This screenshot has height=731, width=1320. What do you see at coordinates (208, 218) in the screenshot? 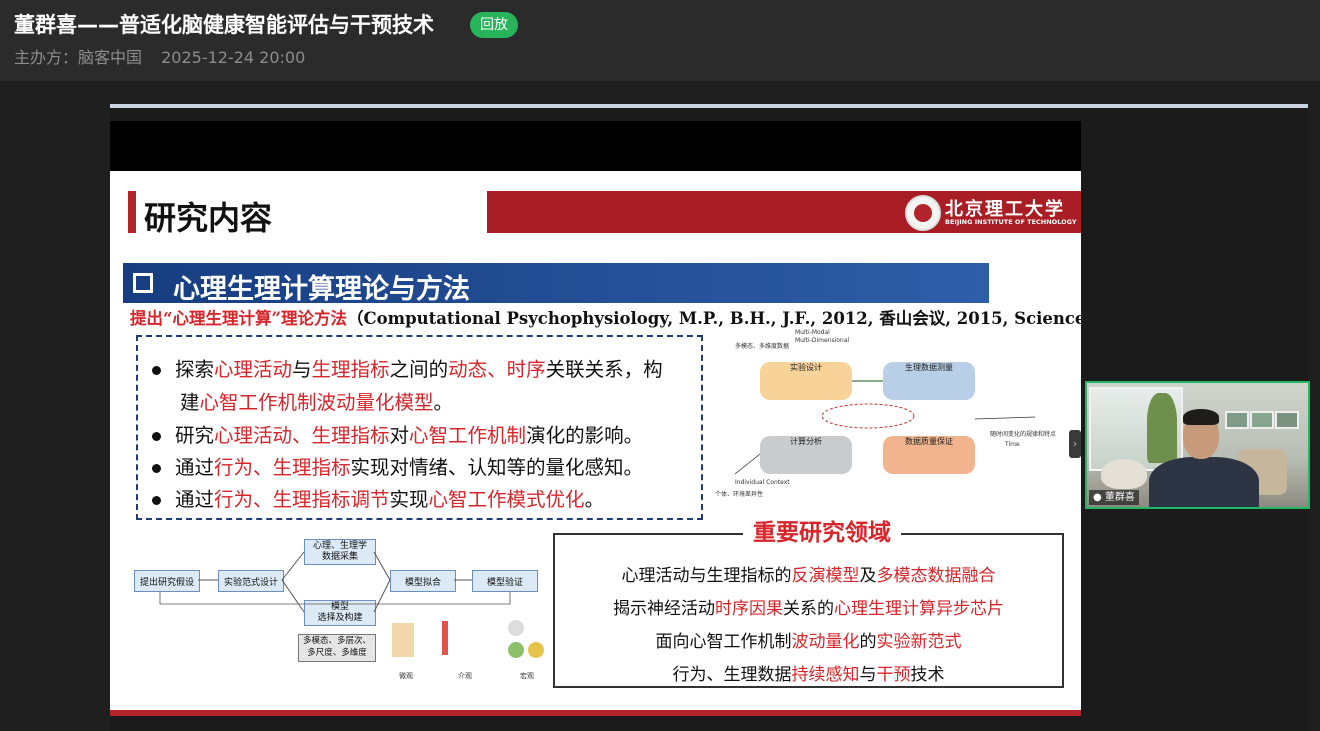
I see `slide-title: 研究内容` at bounding box center [208, 218].